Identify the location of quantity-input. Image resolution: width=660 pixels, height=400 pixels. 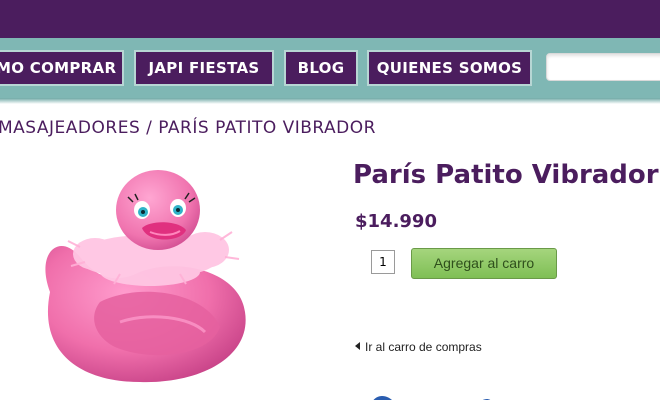
(383, 262).